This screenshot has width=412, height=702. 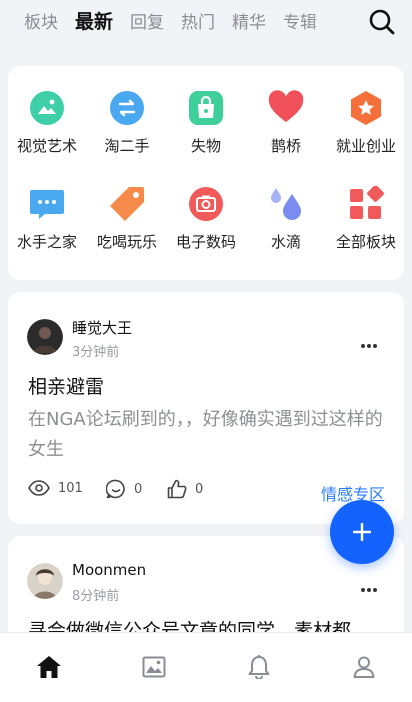 I want to click on palette-icon, so click(x=47, y=108).